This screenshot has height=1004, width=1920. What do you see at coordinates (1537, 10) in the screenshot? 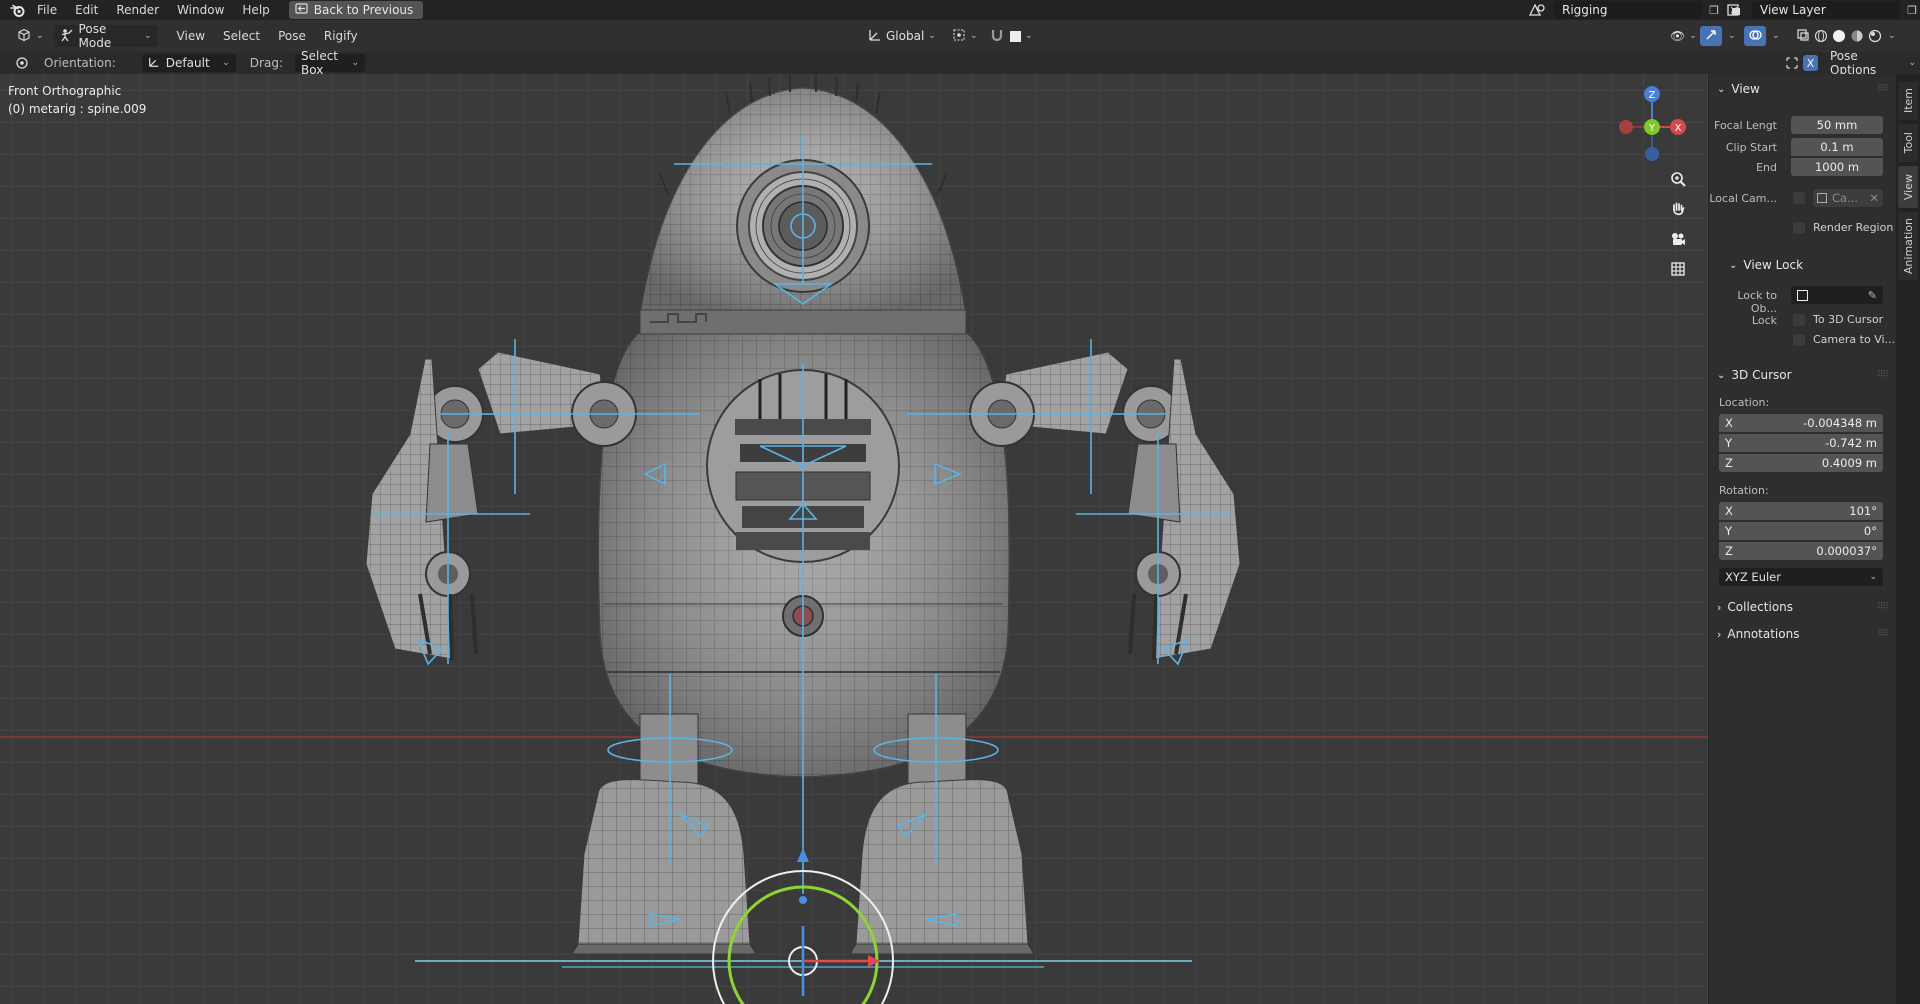
I see `scene-icon` at bounding box center [1537, 10].